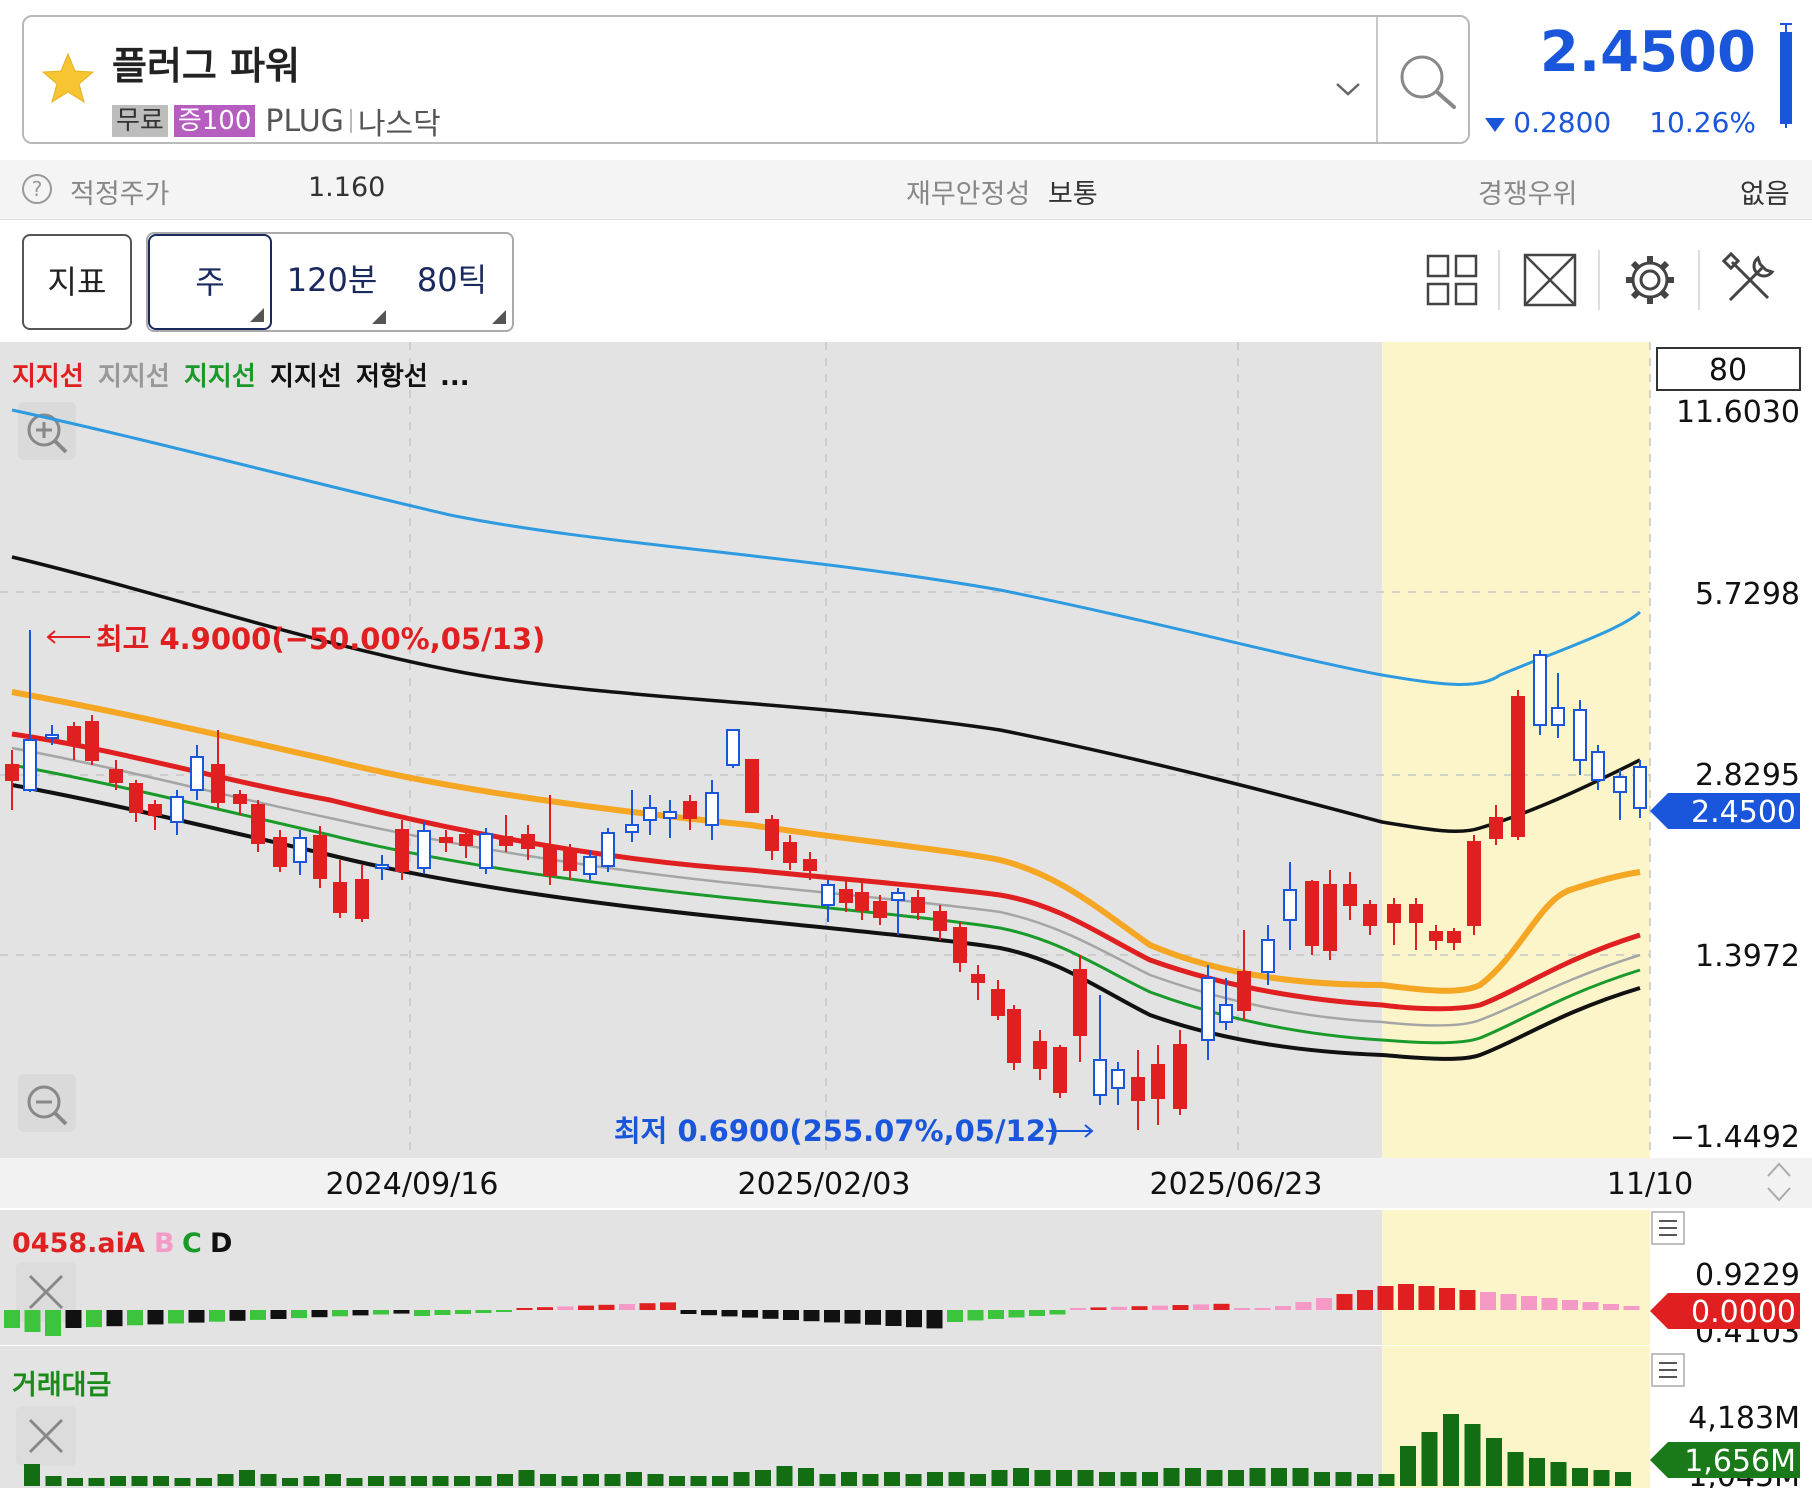  Describe the element at coordinates (1750, 280) in the screenshot. I see `tools-icon` at that location.